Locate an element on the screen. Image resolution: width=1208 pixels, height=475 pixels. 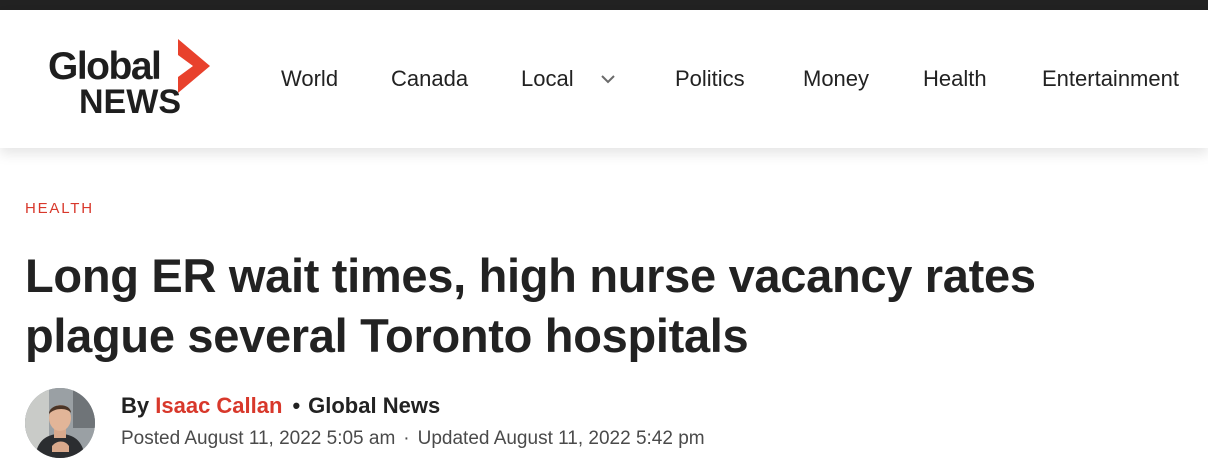
byline: By Isaac Callan • Global News is located at coordinates (280, 406).